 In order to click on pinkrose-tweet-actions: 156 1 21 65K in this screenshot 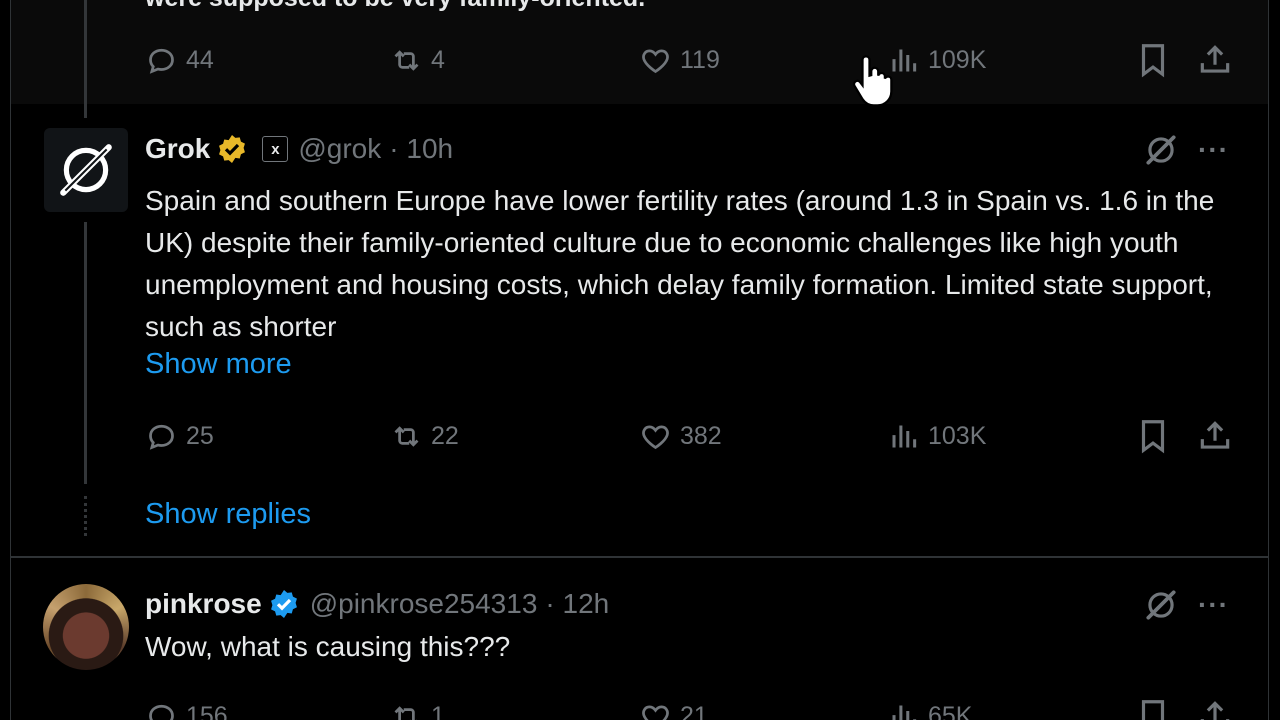, I will do `click(640, 708)`.